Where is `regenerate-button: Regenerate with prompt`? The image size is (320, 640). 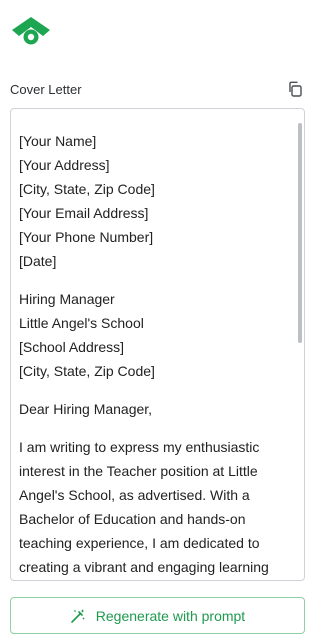
regenerate-button: Regenerate with prompt is located at coordinates (157, 615).